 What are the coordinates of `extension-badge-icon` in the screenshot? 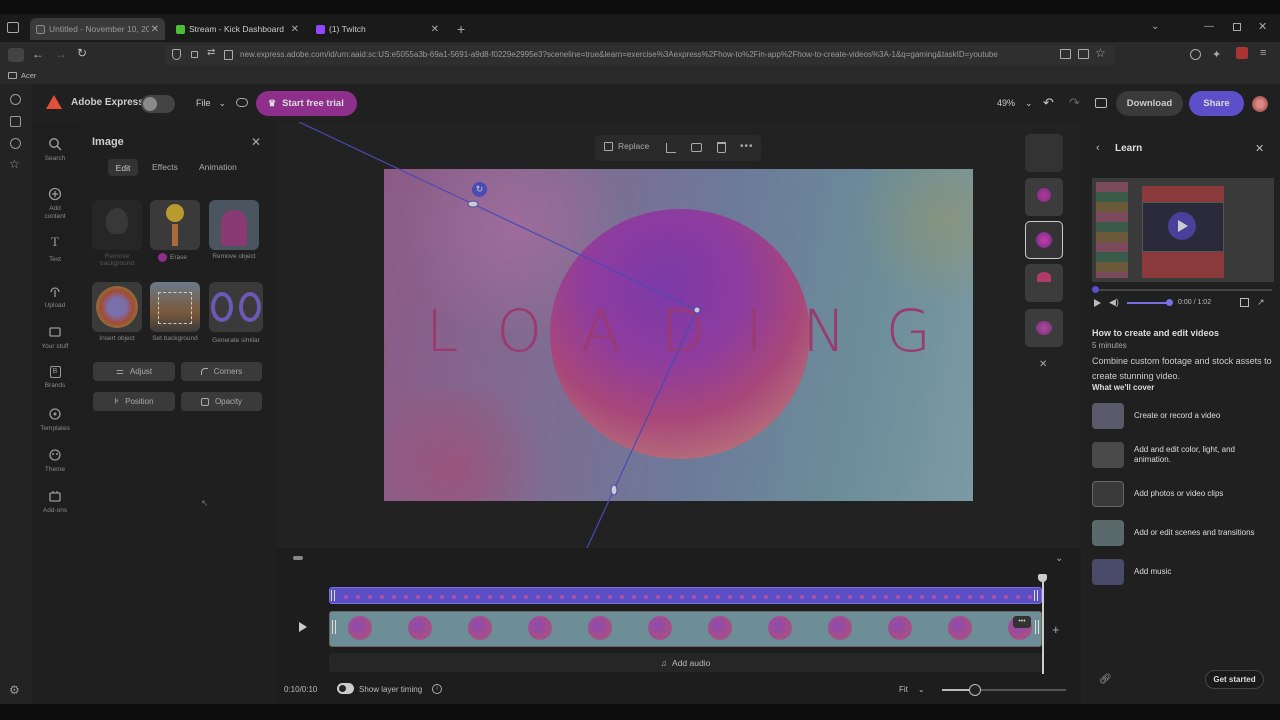 It's located at (1242, 53).